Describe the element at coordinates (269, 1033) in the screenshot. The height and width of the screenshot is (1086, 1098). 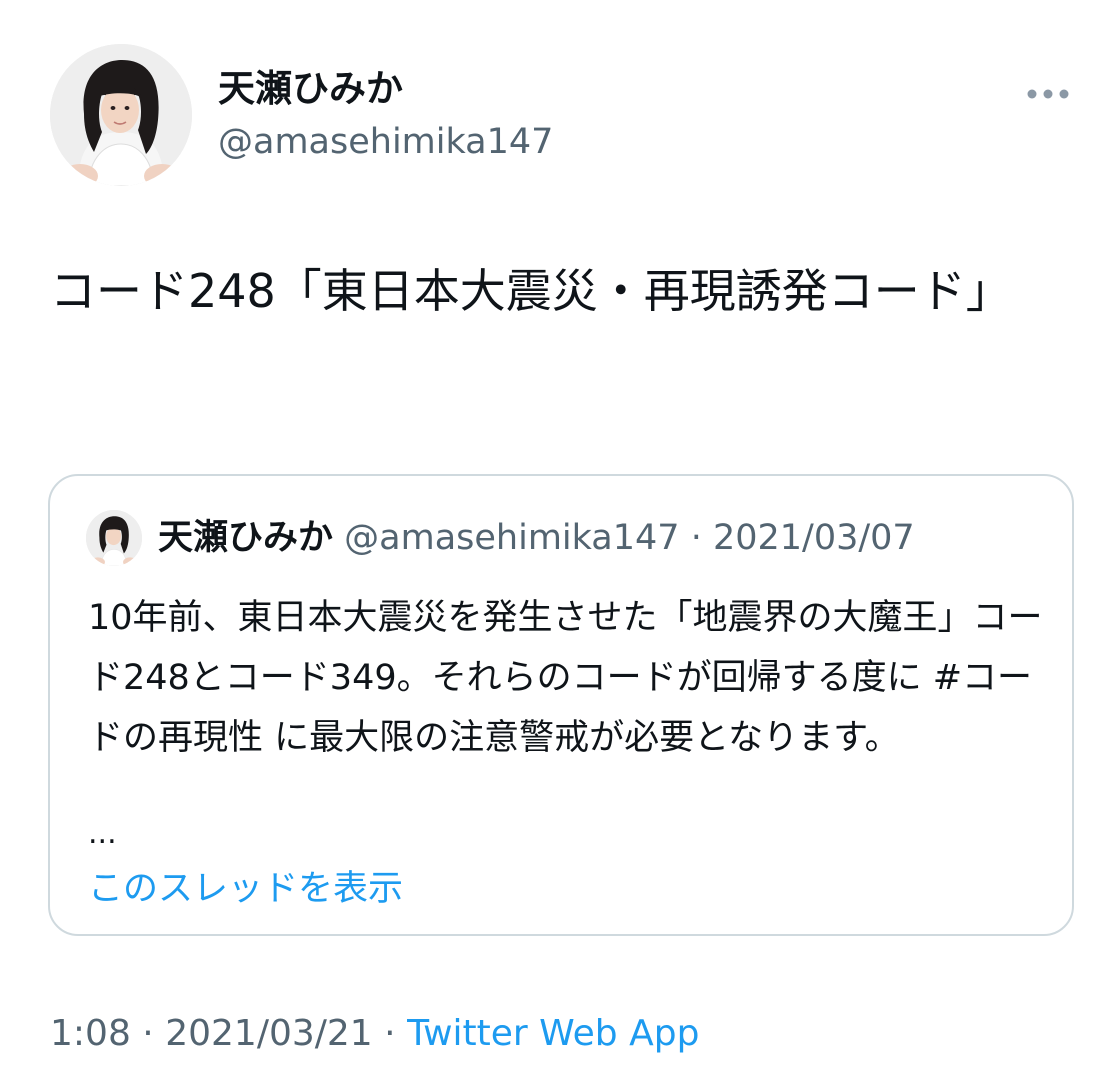
I see `tweet-date: 2021/03/21` at that location.